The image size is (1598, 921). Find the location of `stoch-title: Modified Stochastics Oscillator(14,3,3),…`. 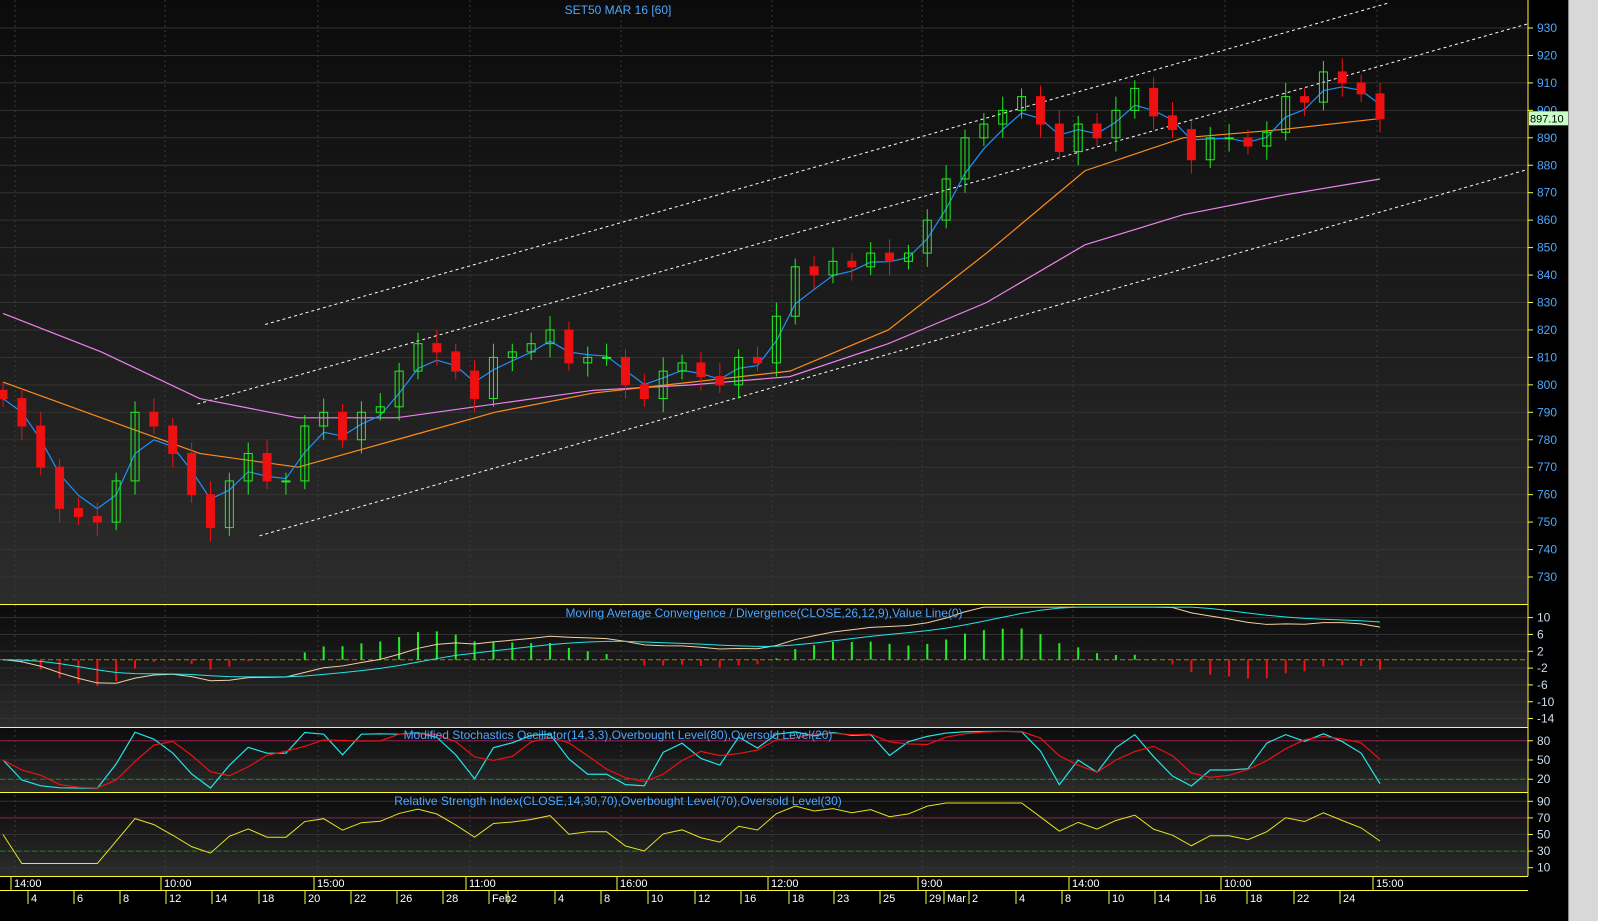

stoch-title: Modified Stochastics Oscillator(14,3,3),… is located at coordinates (618, 735).